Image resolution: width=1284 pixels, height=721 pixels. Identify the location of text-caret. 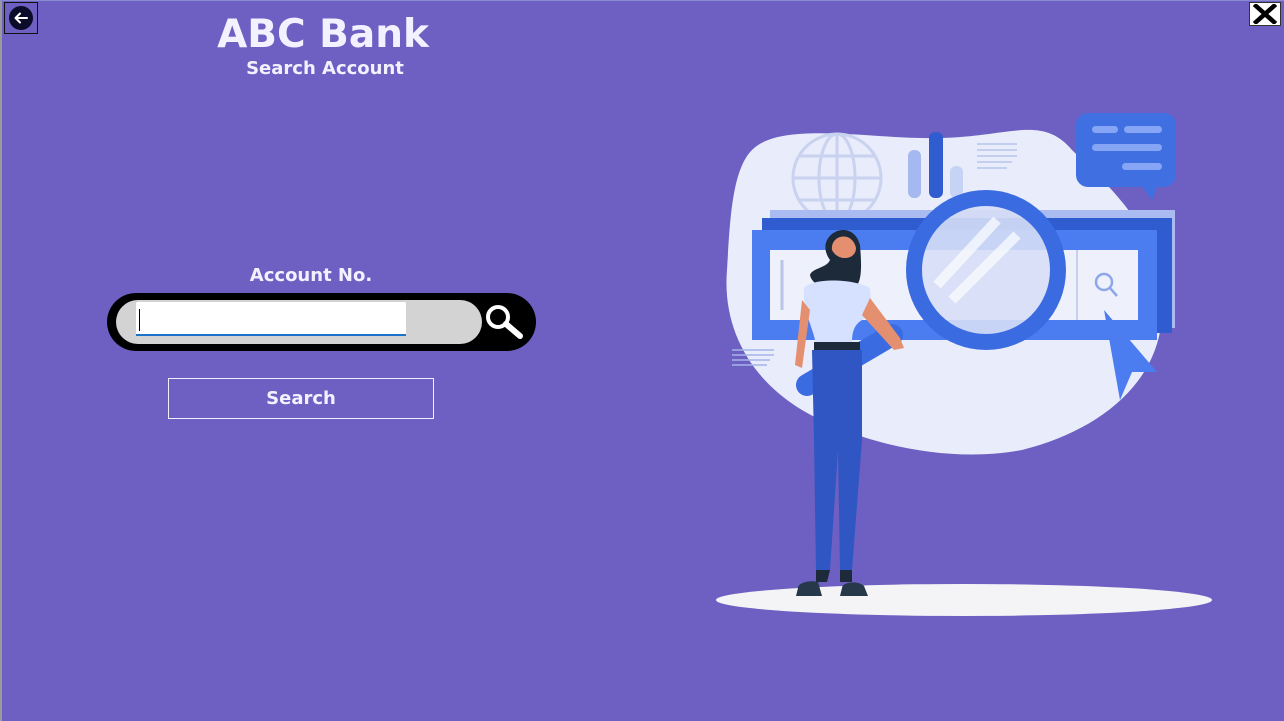
(139, 320).